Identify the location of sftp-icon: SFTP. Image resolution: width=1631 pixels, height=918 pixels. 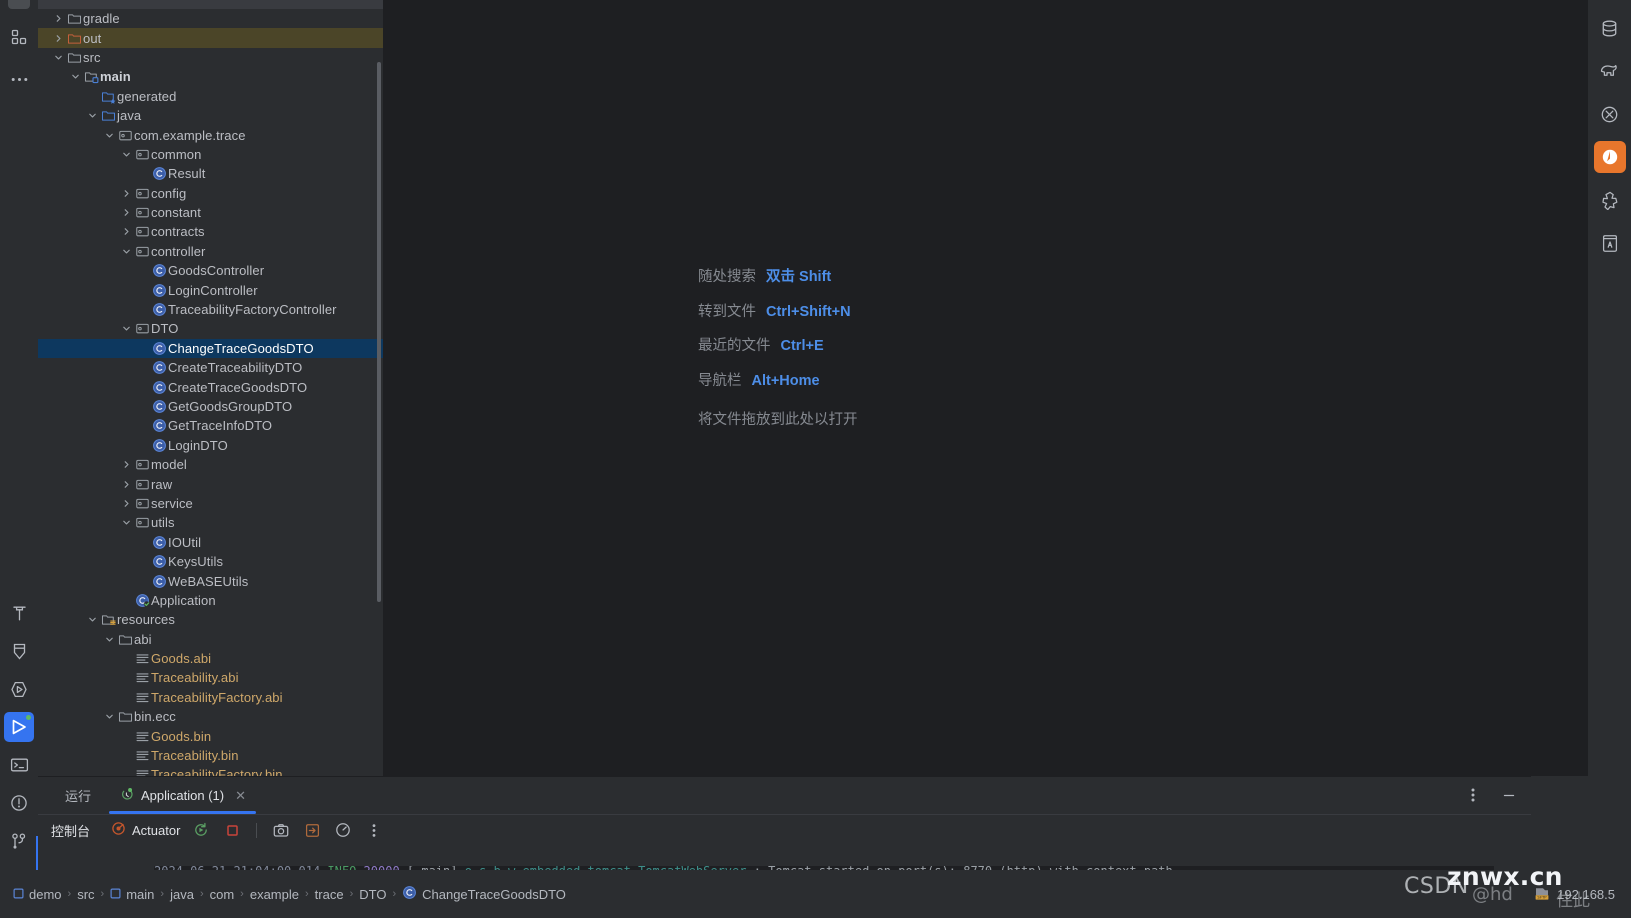
(1542, 894).